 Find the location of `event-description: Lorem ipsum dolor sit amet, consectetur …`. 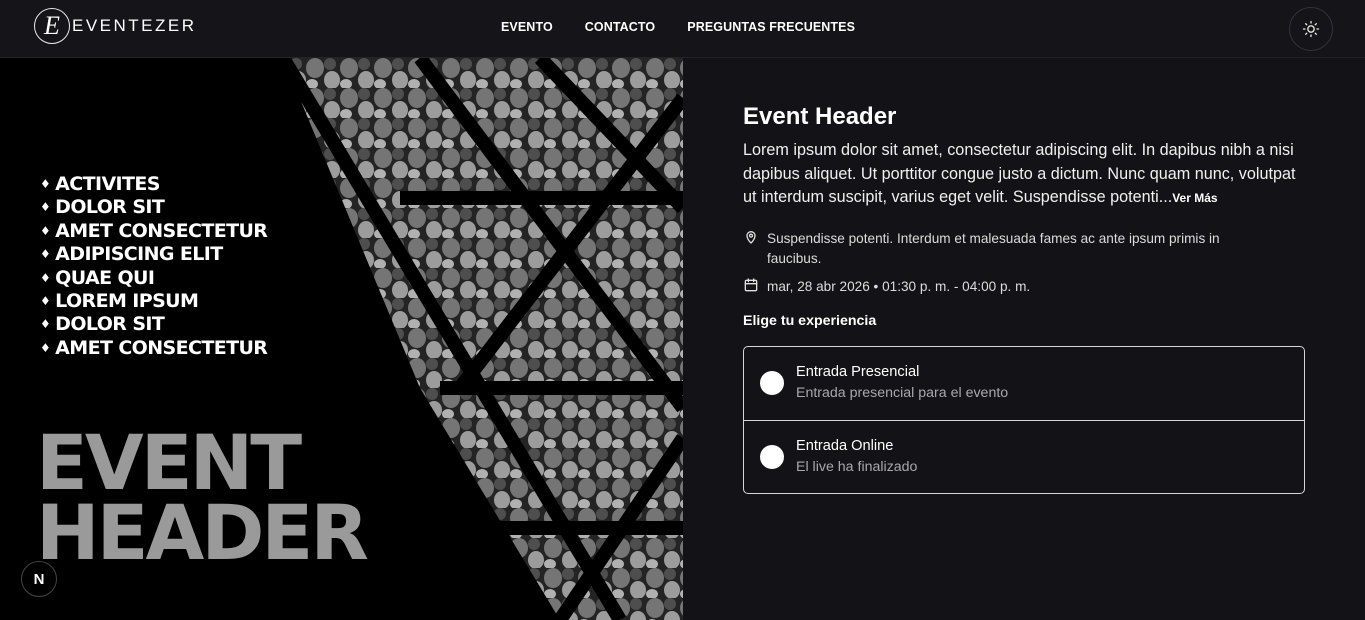

event-description: Lorem ipsum dolor sit amet, consectetur … is located at coordinates (1024, 175).